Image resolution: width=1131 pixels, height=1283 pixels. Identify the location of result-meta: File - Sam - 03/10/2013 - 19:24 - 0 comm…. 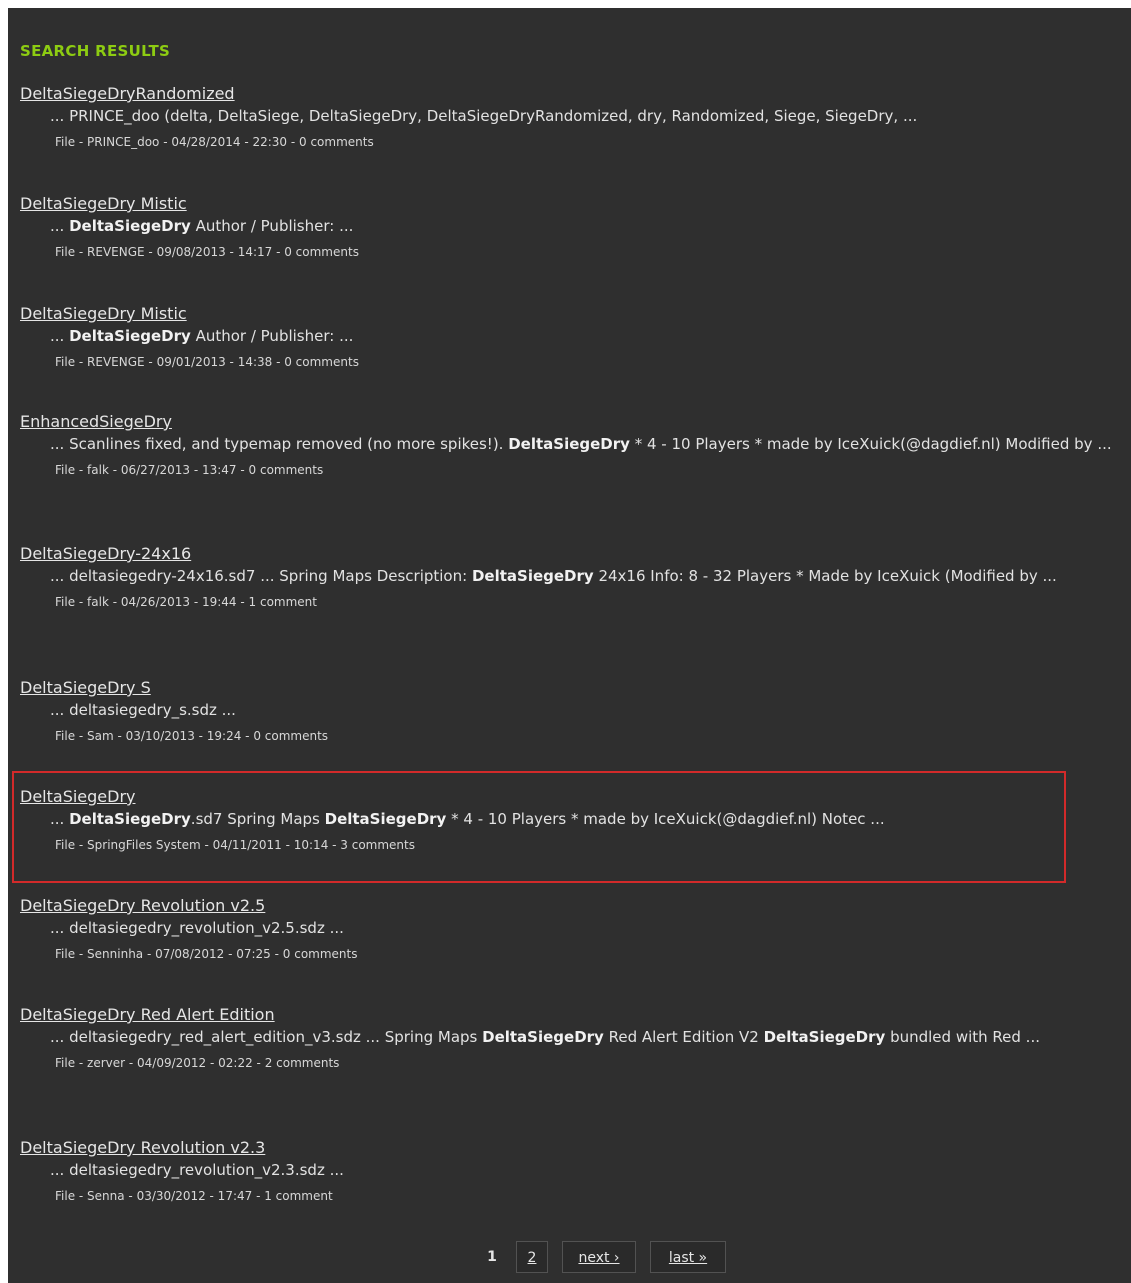
(192, 736).